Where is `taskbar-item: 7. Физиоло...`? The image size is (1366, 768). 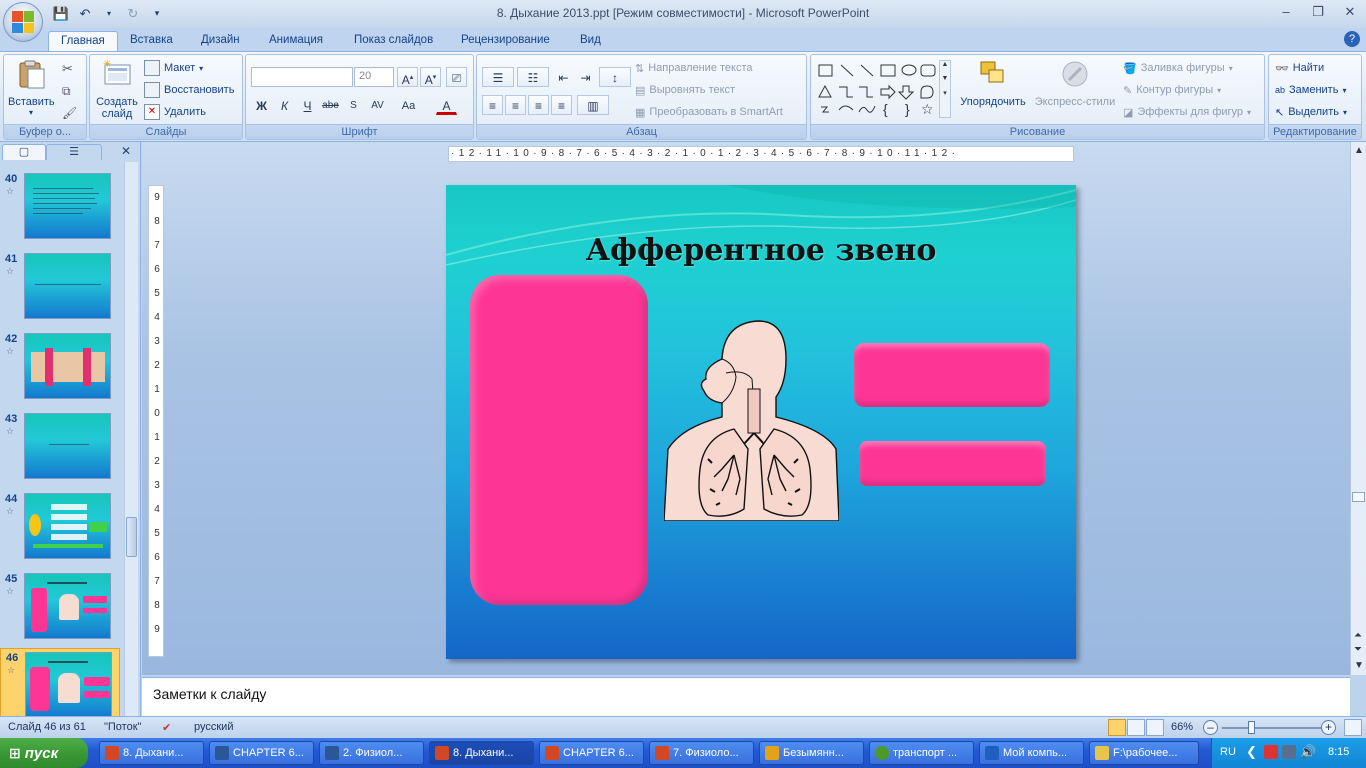 taskbar-item: 7. Физиоло... is located at coordinates (701, 753).